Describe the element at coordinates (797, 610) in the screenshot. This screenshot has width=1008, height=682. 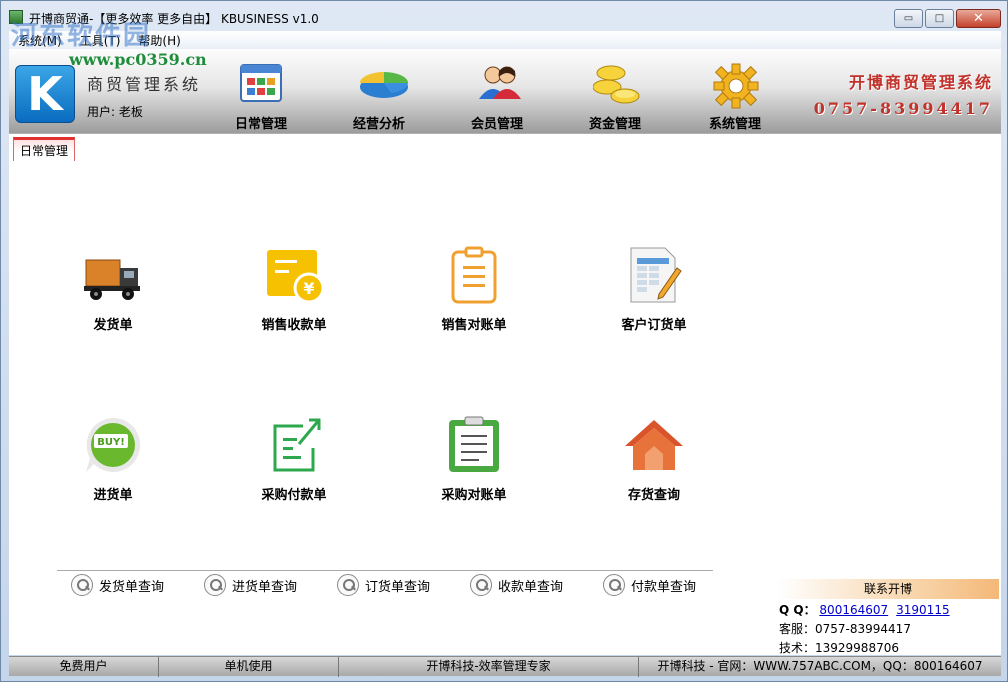
I see `qq-label: Q Q：` at that location.